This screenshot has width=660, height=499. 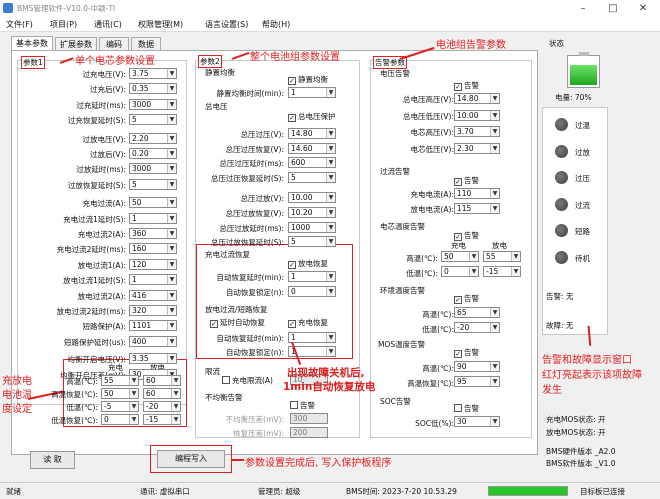 I want to click on tab-data: 数据, so click(x=146, y=44).